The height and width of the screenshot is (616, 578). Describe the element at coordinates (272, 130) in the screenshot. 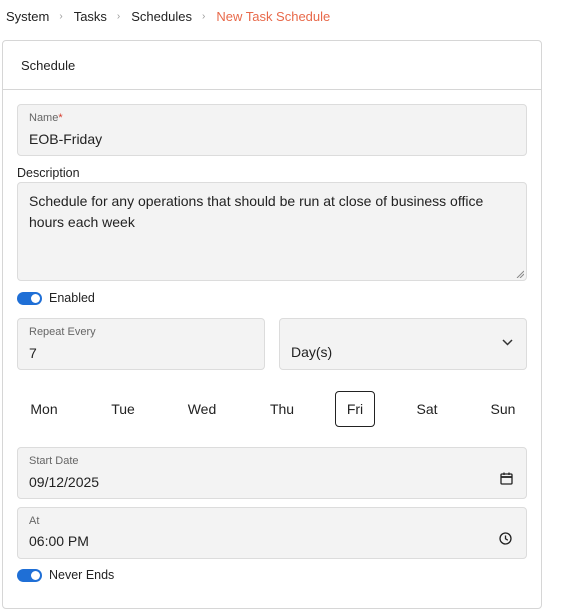

I see `name-field: Name* EOB-Friday` at that location.